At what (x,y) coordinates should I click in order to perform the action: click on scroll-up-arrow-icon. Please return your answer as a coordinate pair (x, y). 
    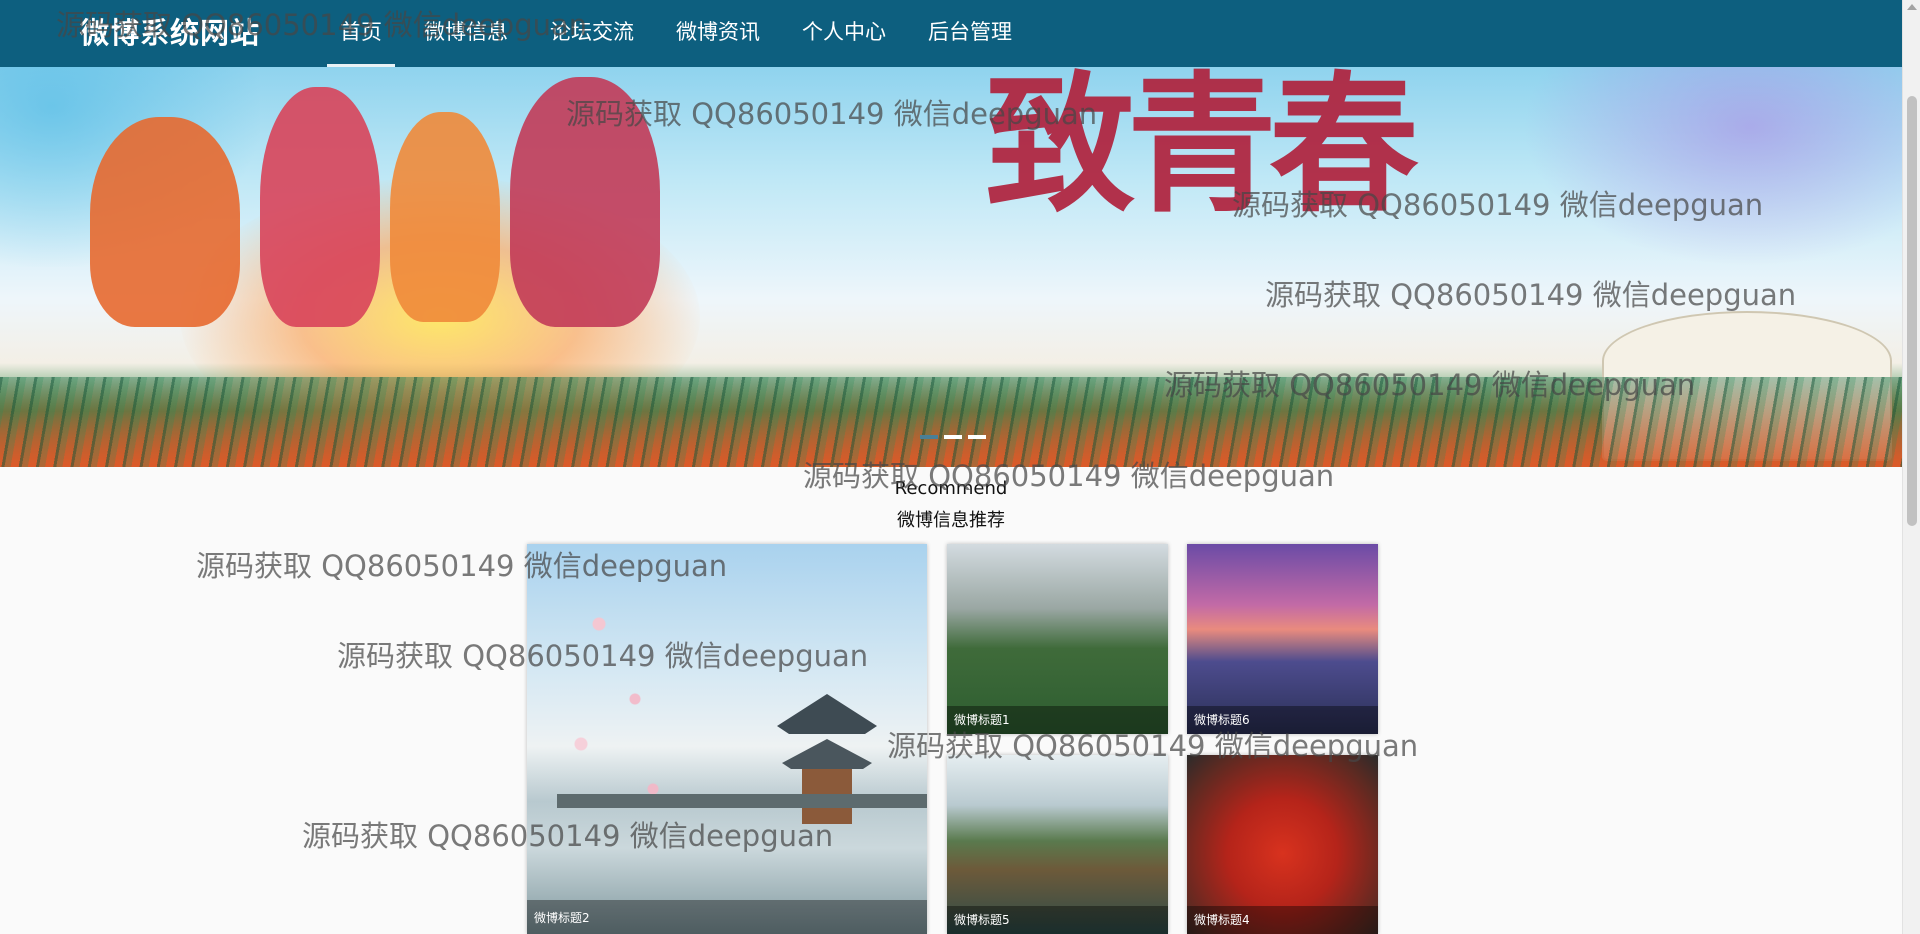
    Looking at the image, I should click on (1912, 7).